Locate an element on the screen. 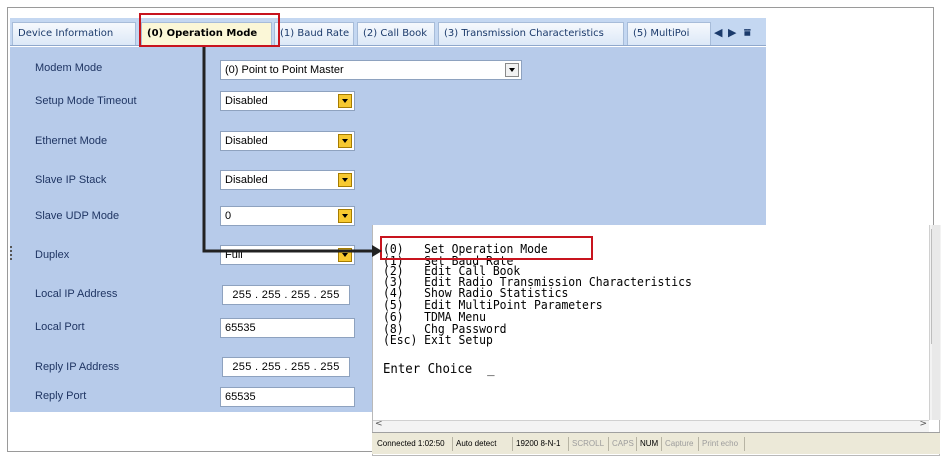 Image resolution: width=941 pixels, height=456 pixels. modem-mode-select: (0) Point to Point Master is located at coordinates (371, 70).